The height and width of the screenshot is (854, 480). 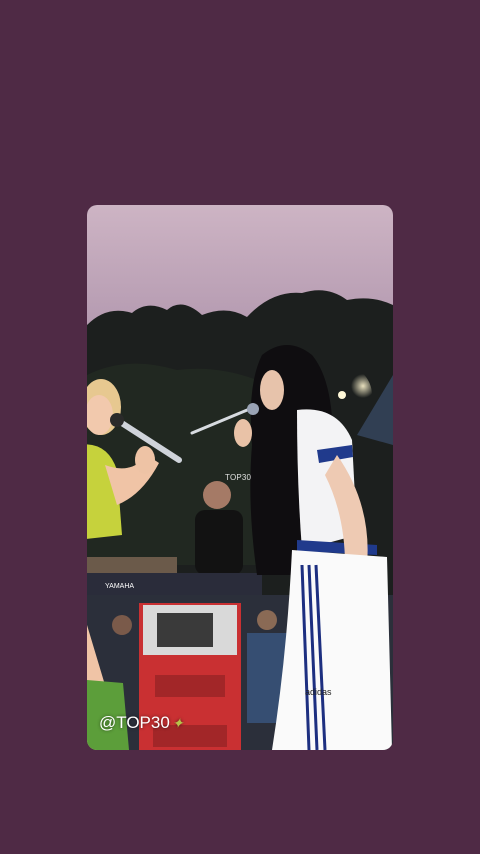 I want to click on sparkle-icon: ✦, so click(x=177, y=722).